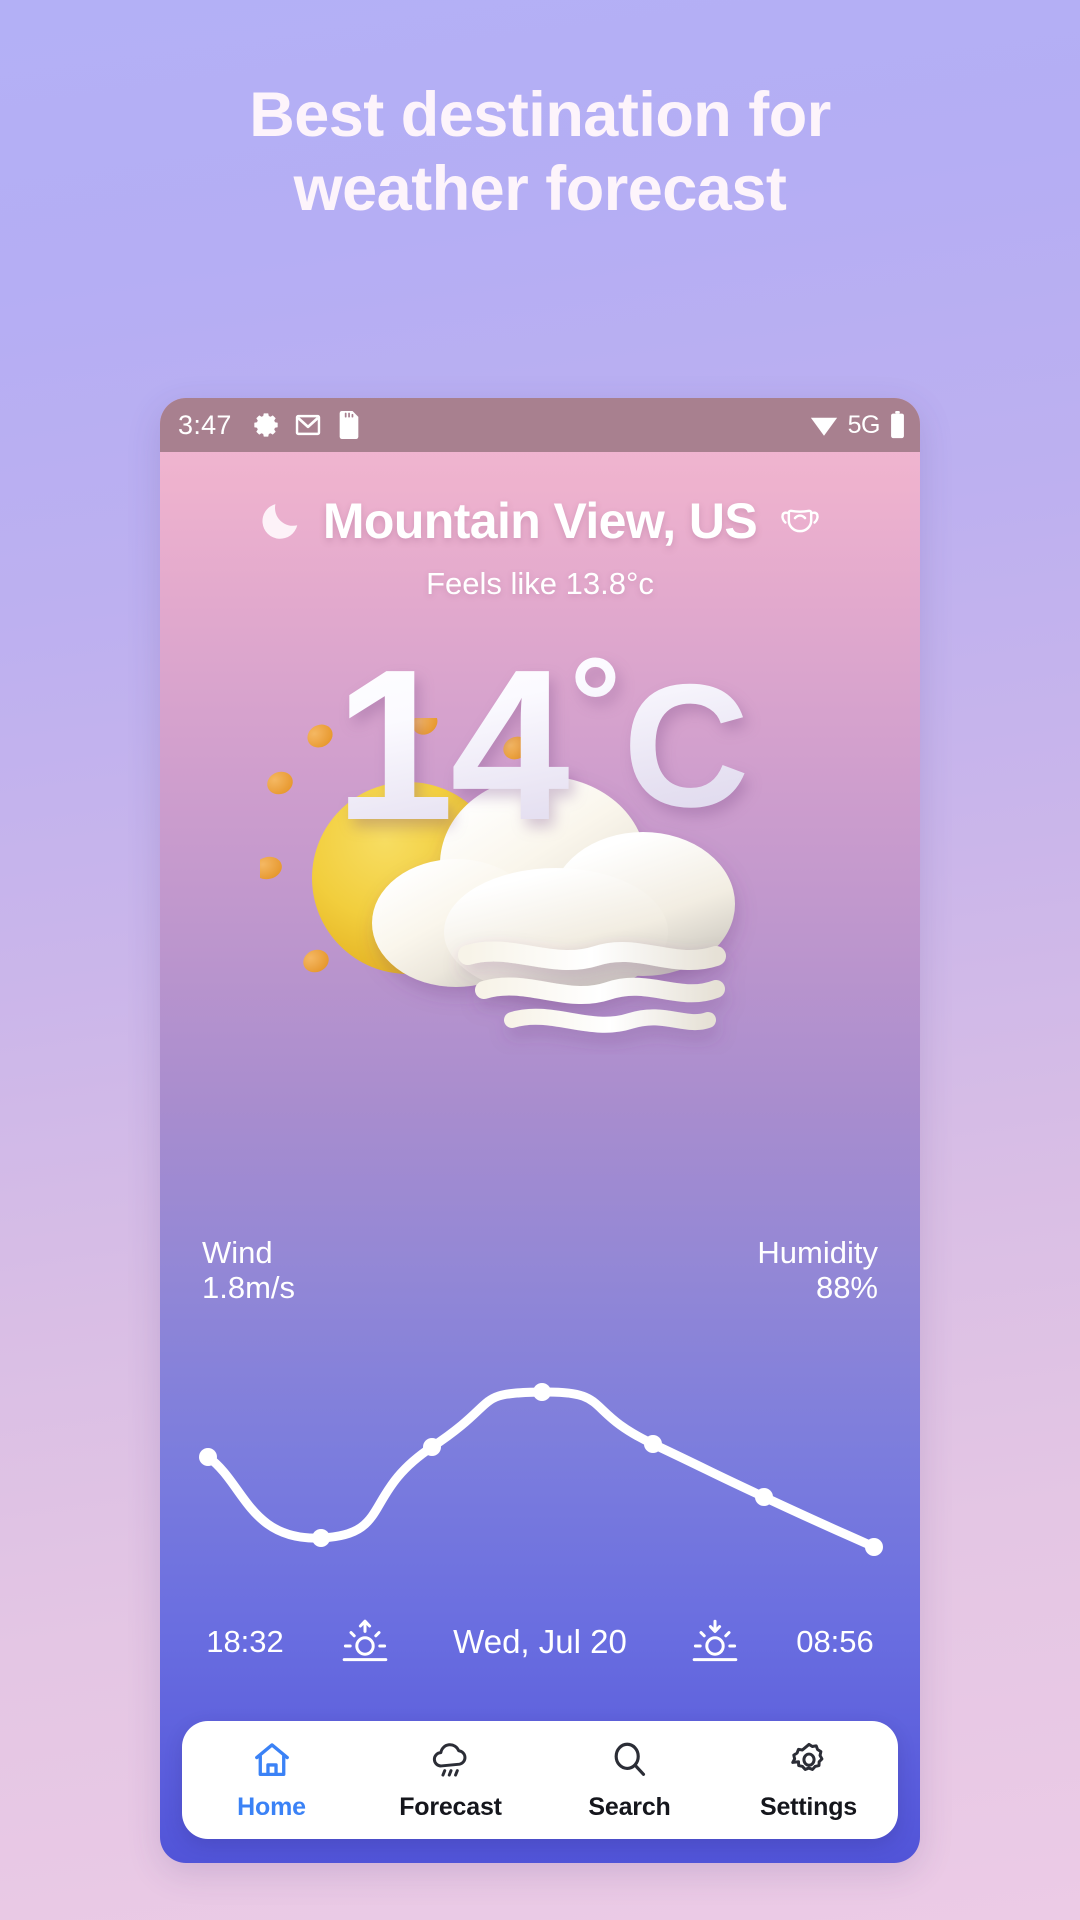  I want to click on gmail-icon, so click(308, 425).